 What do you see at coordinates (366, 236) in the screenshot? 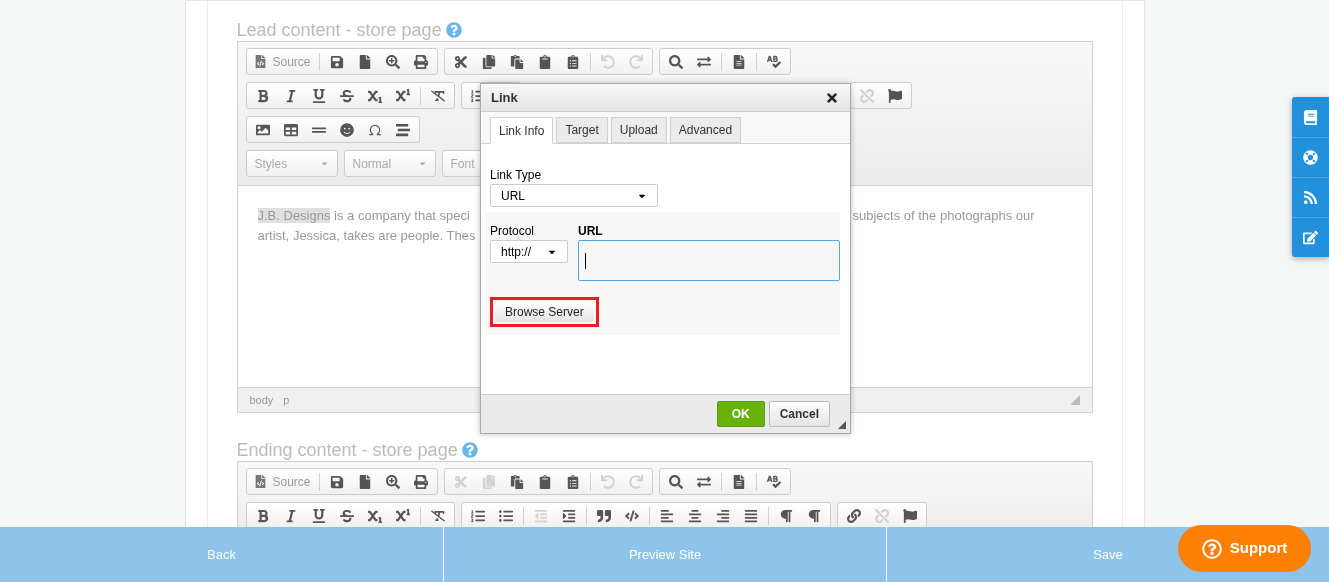
I see `editor-text: artist, Jessica, takes are people. Thes` at bounding box center [366, 236].